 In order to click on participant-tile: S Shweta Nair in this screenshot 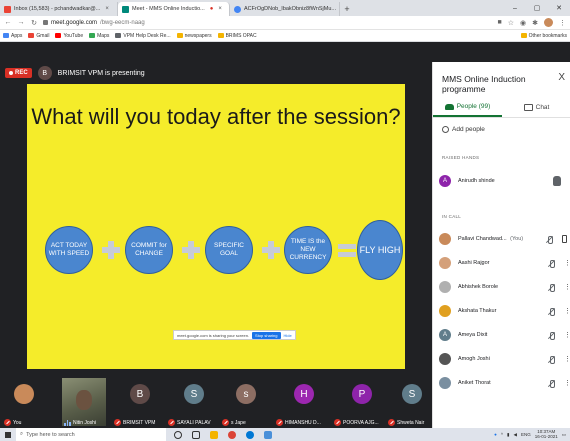, I will do `click(410, 403)`.